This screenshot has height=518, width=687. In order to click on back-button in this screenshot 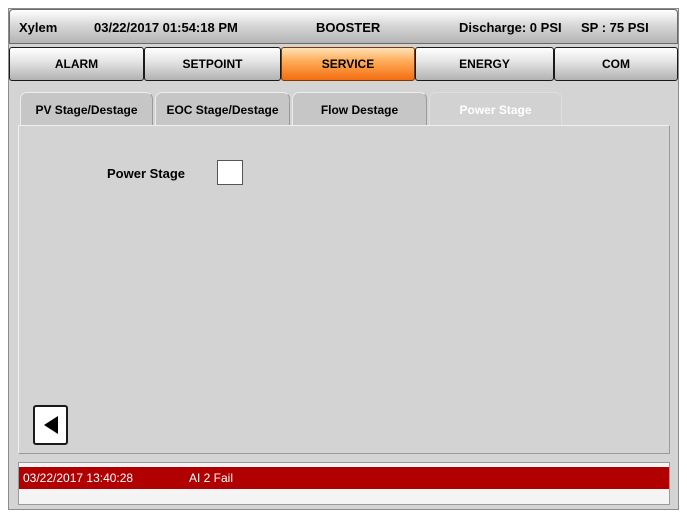, I will do `click(50, 425)`.